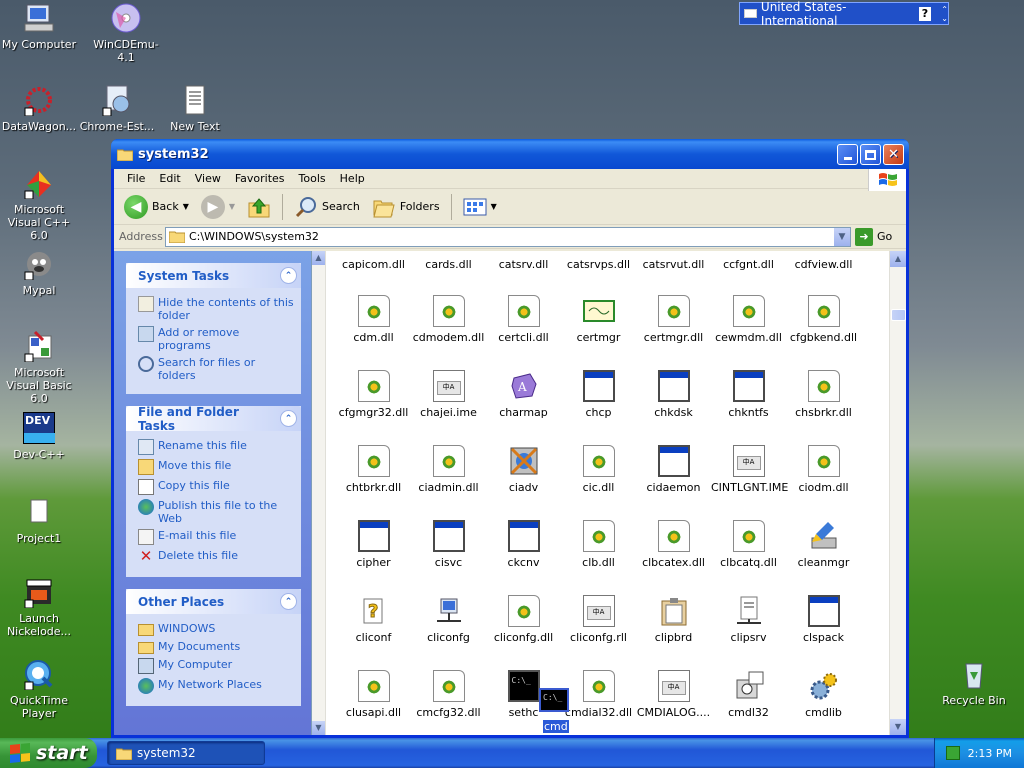 The image size is (1024, 768). I want to click on menu-tools: Tools, so click(312, 178).